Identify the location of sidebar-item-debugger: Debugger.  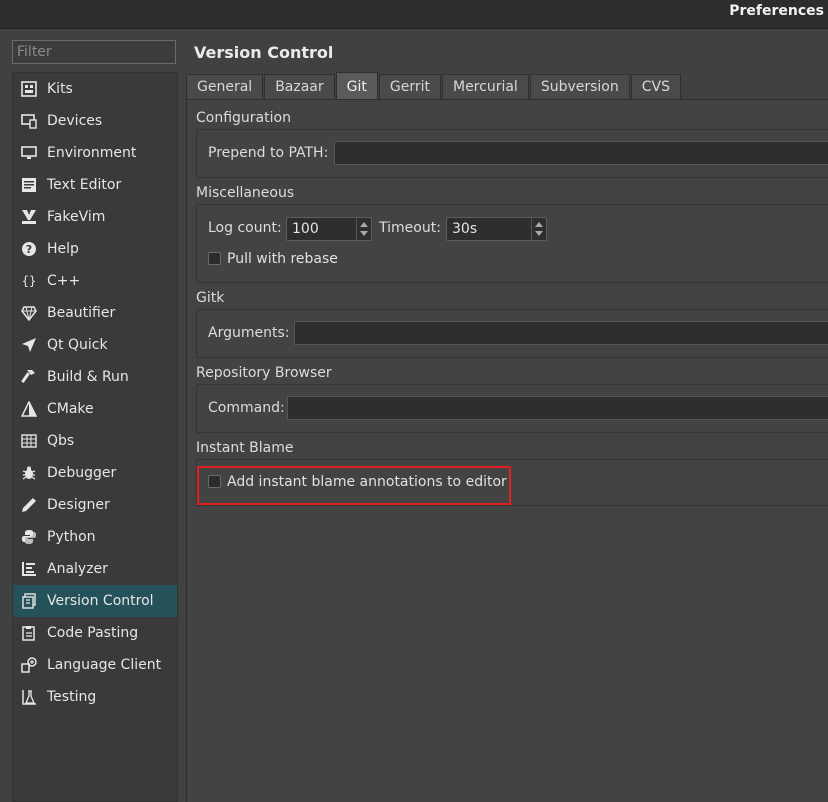
(95, 473).